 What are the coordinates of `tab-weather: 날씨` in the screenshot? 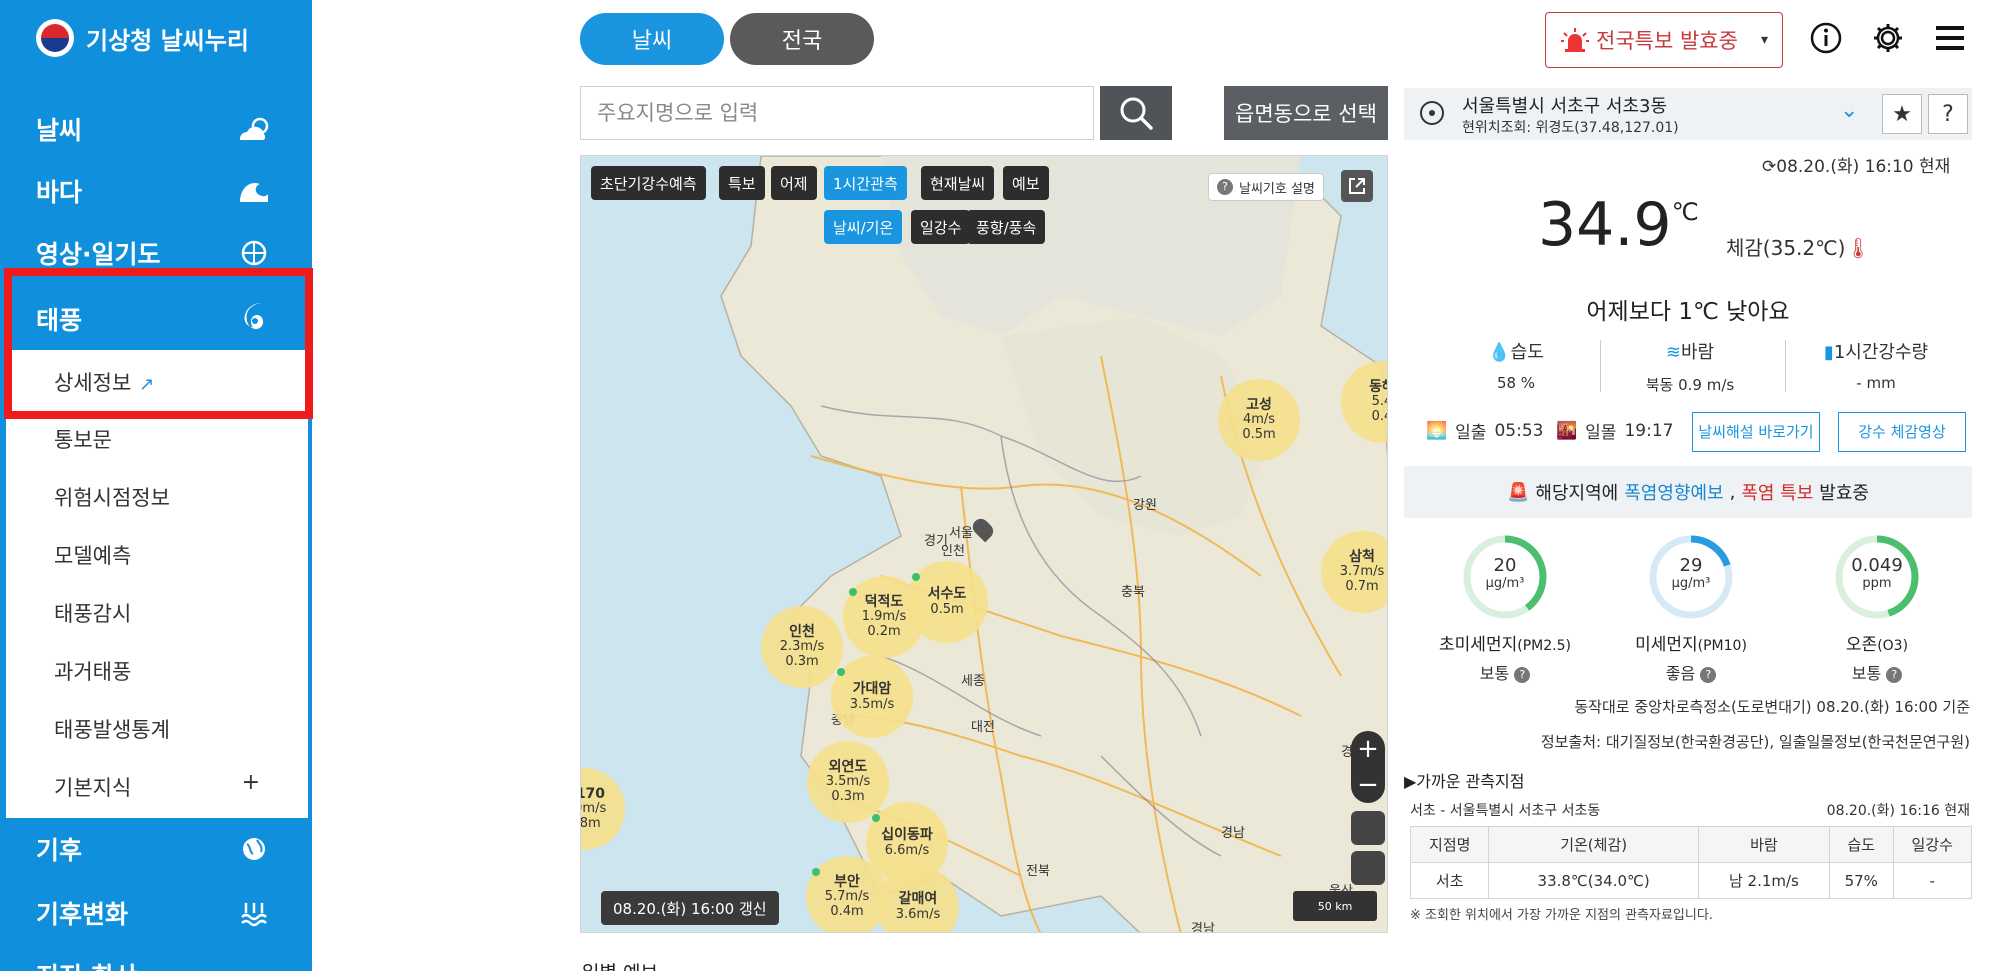 It's located at (652, 39).